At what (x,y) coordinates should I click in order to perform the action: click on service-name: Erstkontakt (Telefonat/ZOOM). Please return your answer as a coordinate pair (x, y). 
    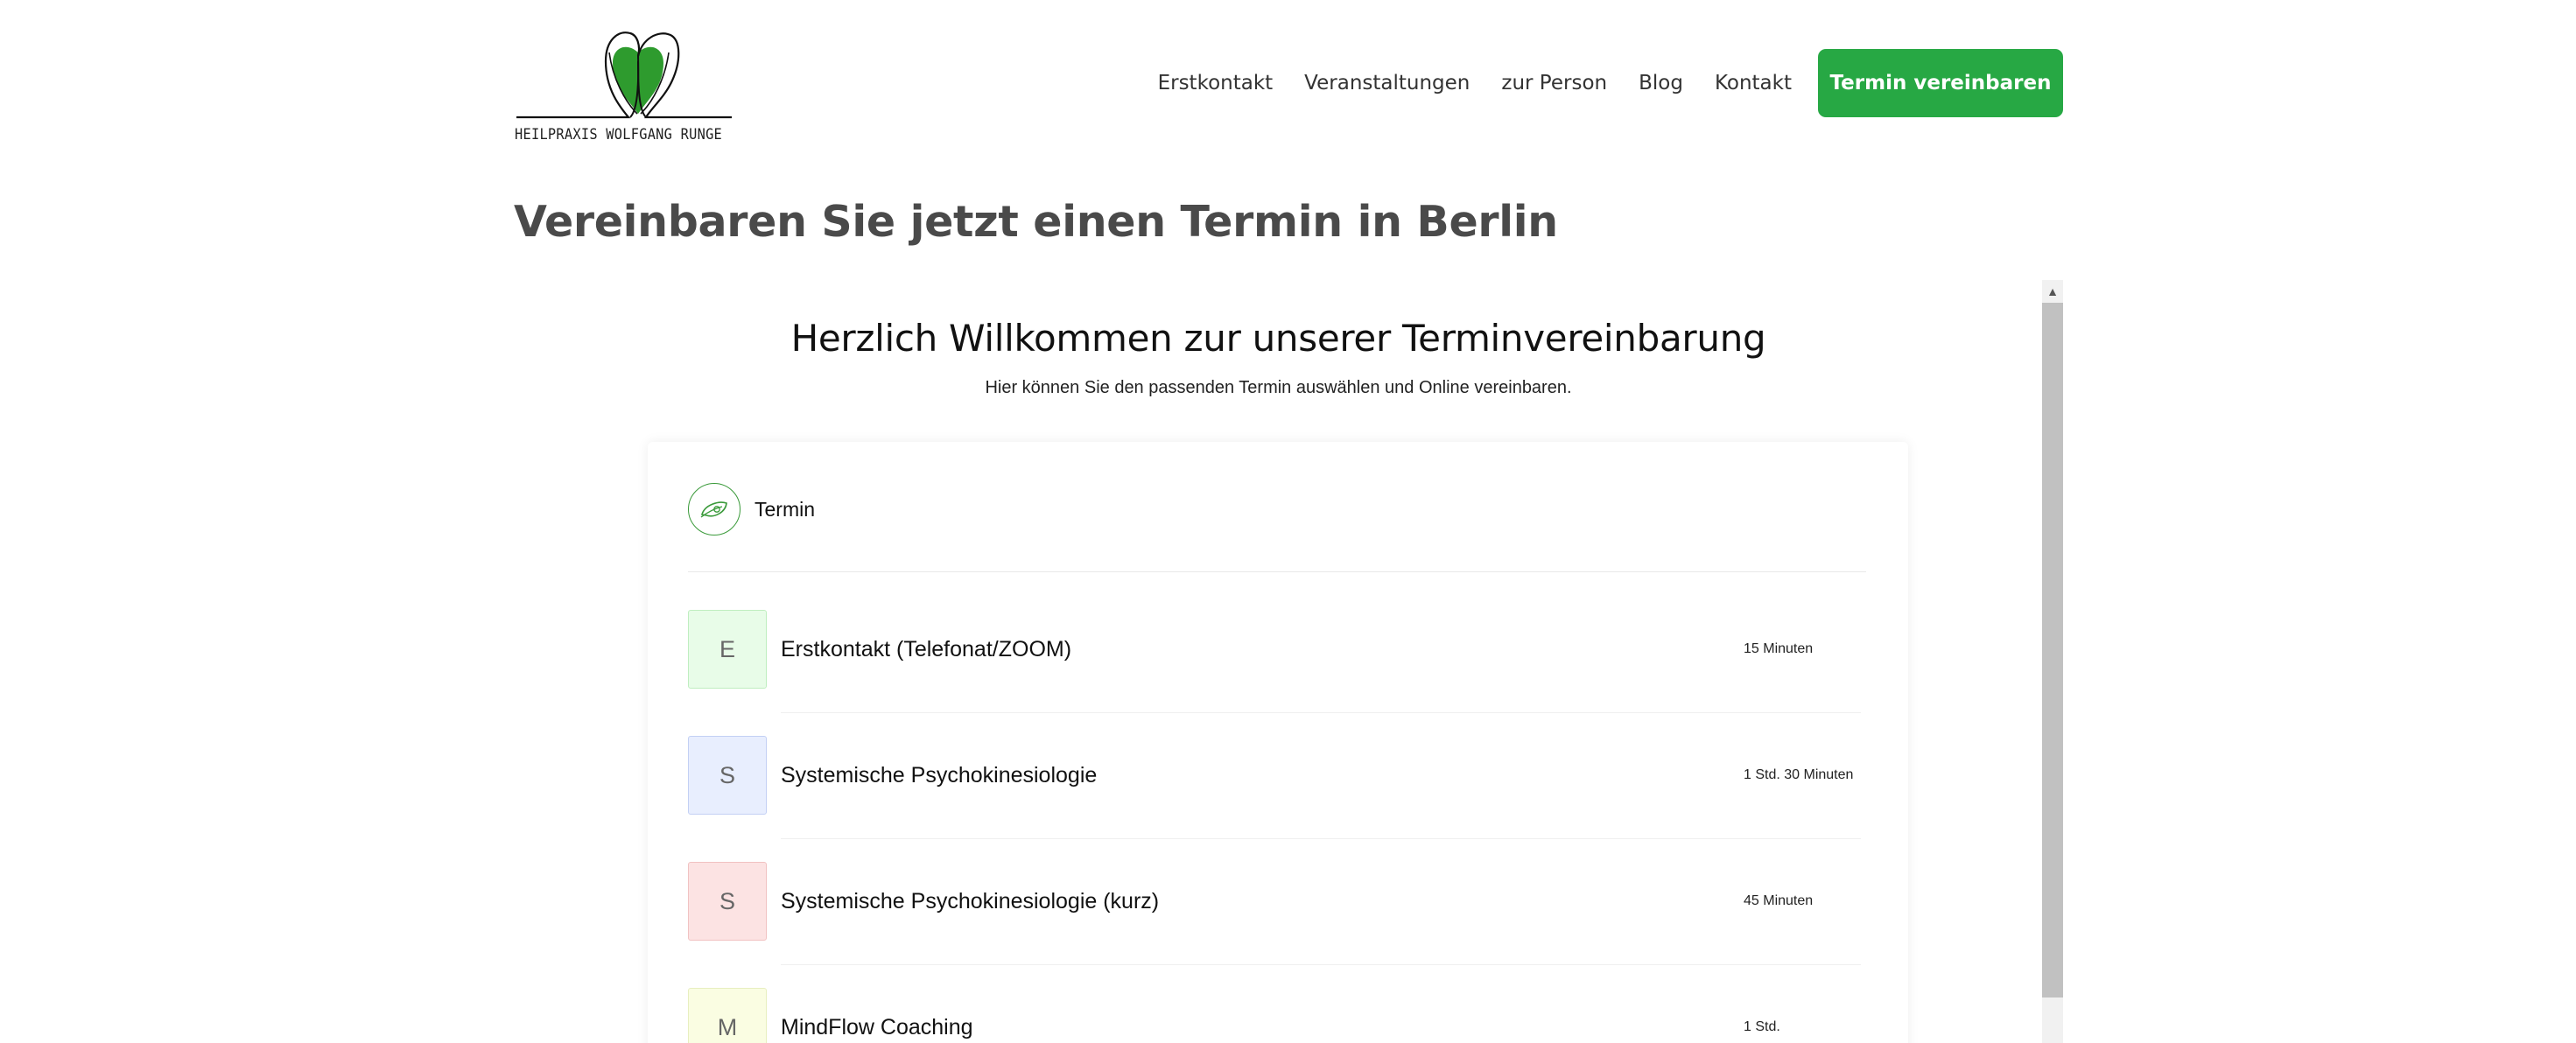
    Looking at the image, I should click on (927, 649).